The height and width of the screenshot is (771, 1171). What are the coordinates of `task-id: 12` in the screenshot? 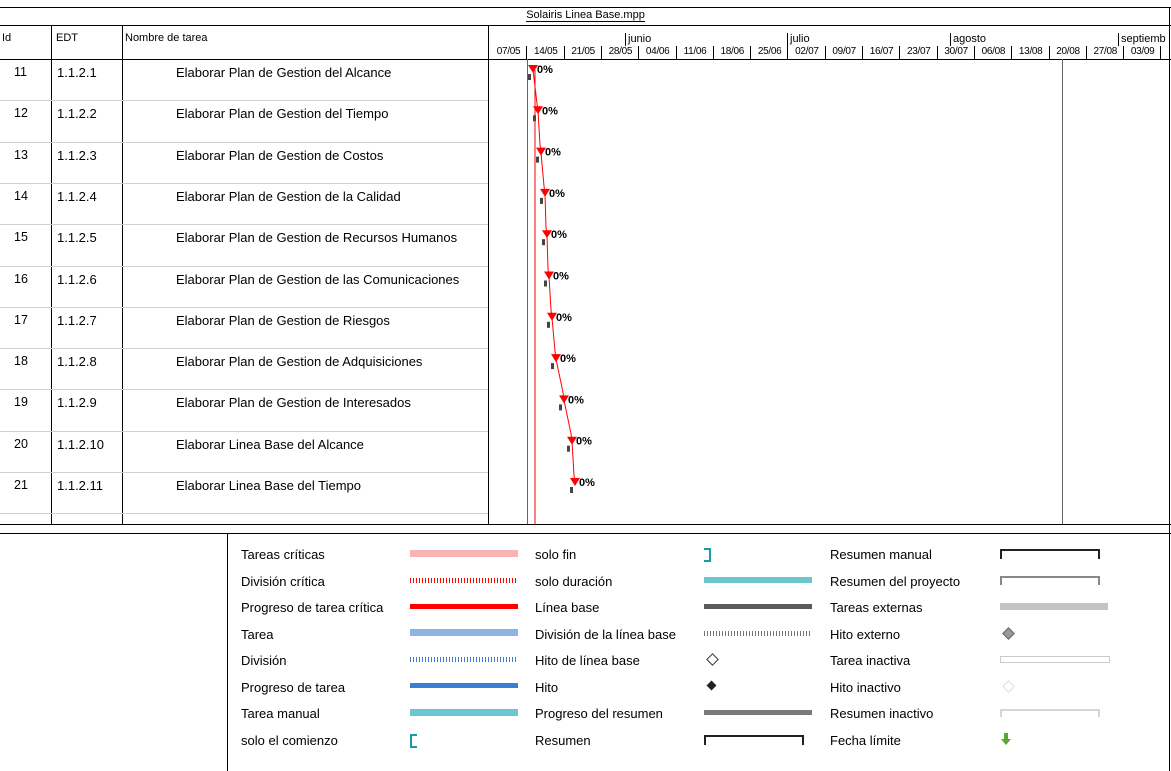 It's located at (21, 113).